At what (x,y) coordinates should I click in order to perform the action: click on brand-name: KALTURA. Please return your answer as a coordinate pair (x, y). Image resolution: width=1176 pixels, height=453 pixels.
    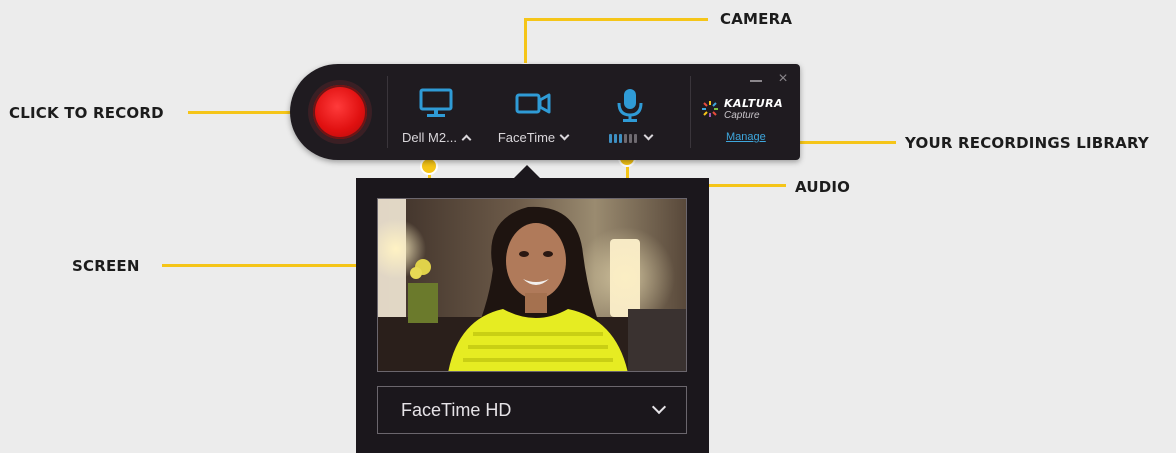
    Looking at the image, I should click on (754, 103).